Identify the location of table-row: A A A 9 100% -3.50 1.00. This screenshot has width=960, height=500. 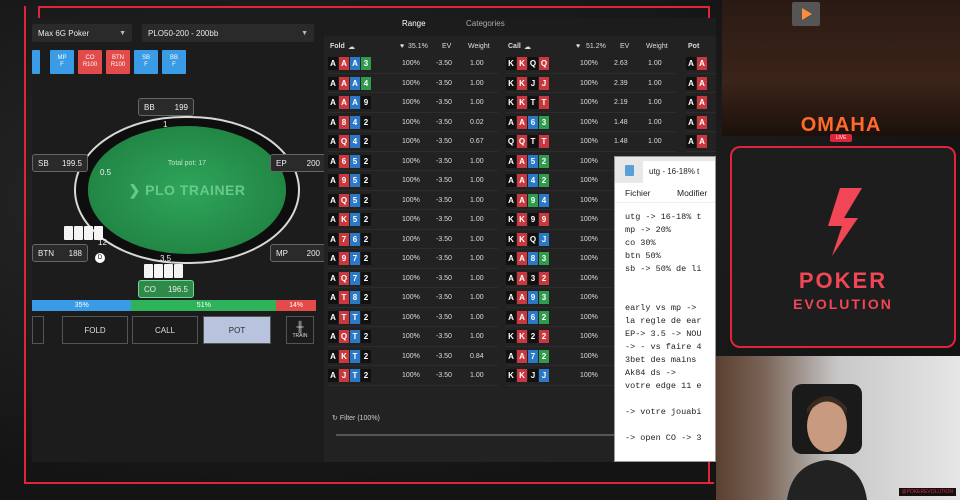
(413, 103).